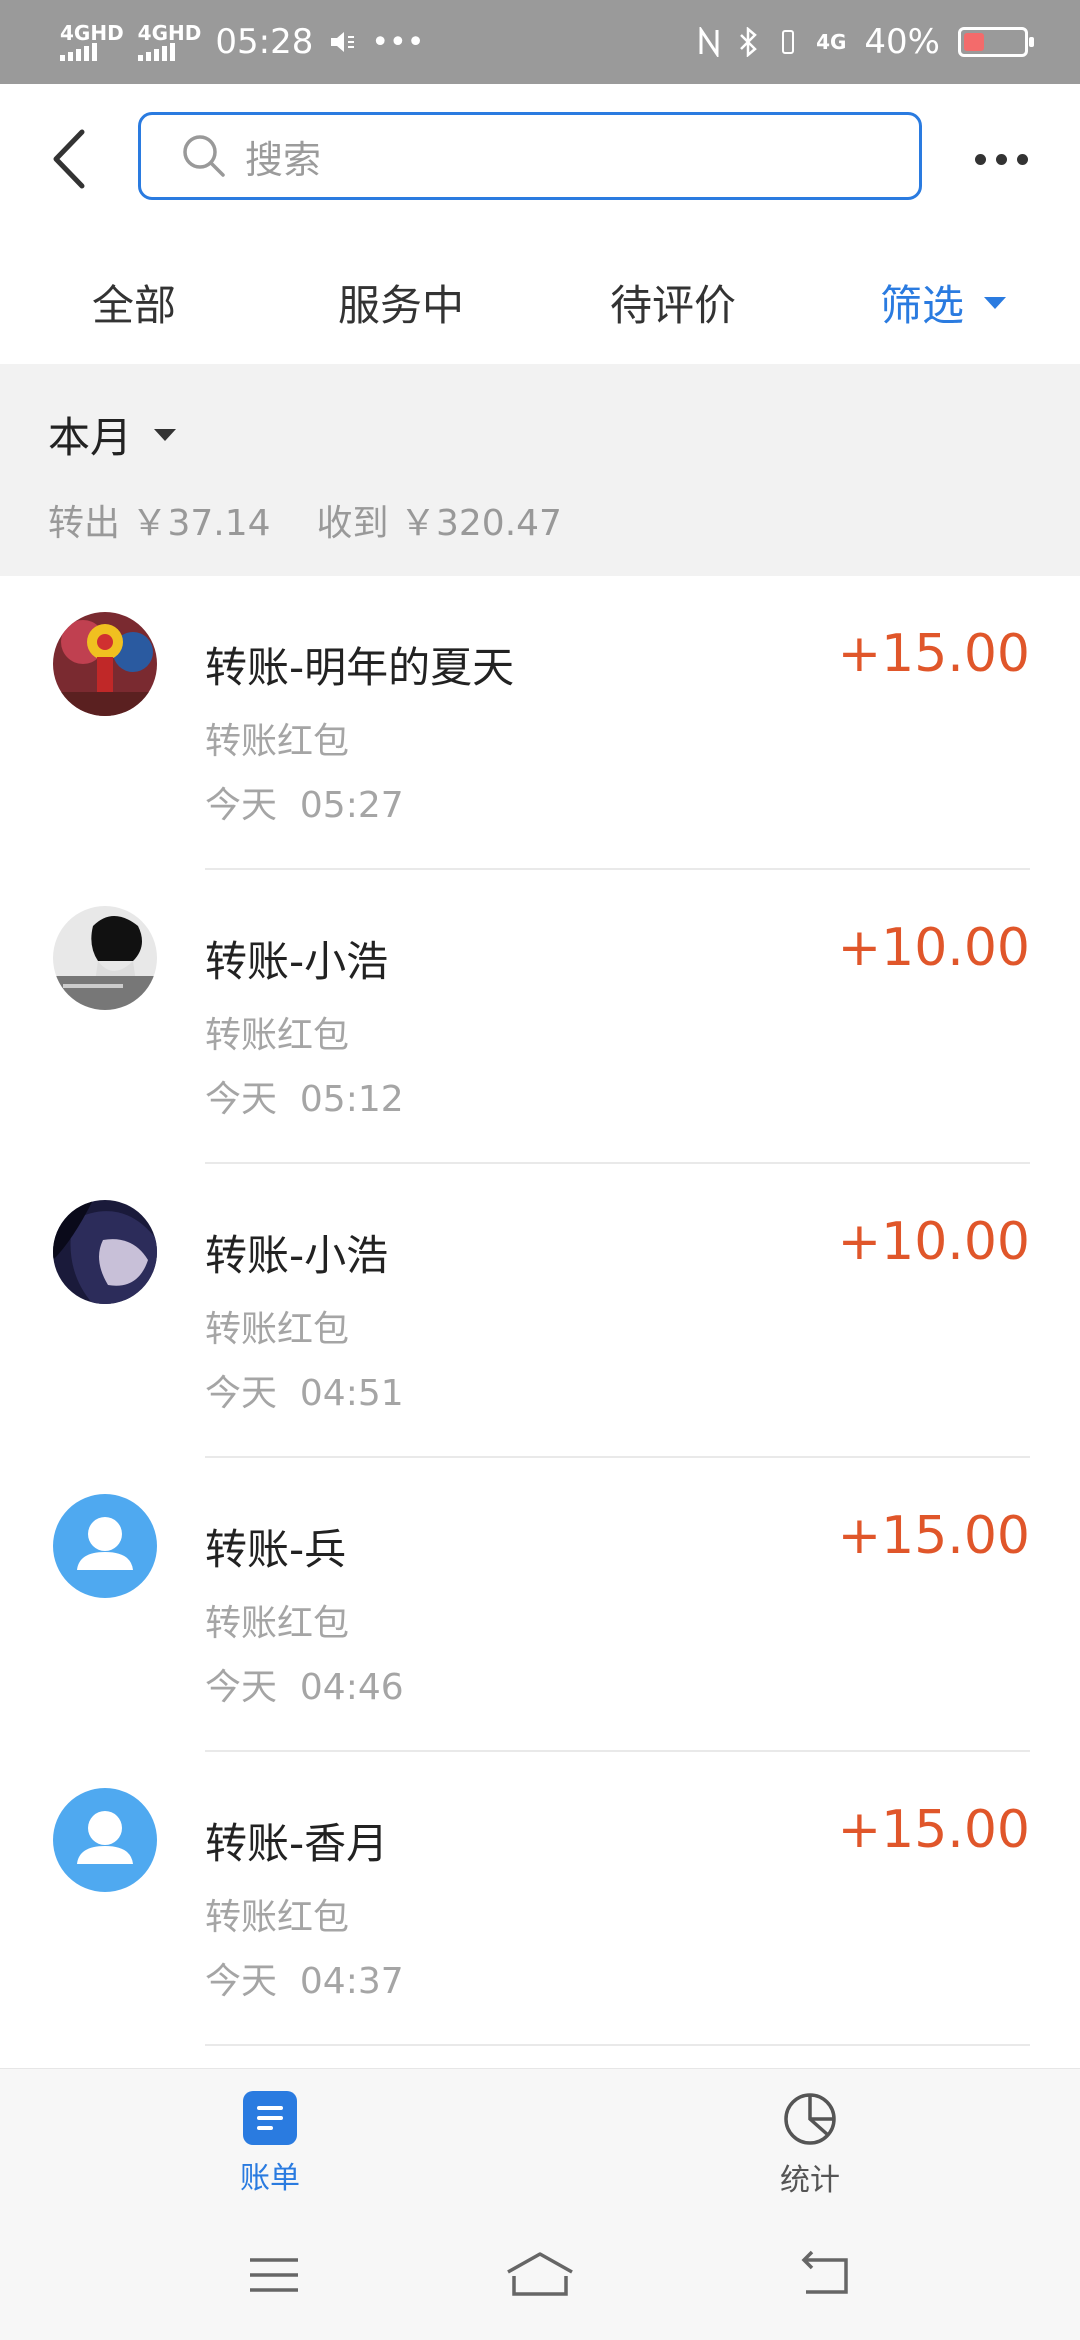 Image resolution: width=1080 pixels, height=2340 pixels. Describe the element at coordinates (540, 299) in the screenshot. I see `filter-tabs: 全部 服务中 待评价 筛选` at that location.